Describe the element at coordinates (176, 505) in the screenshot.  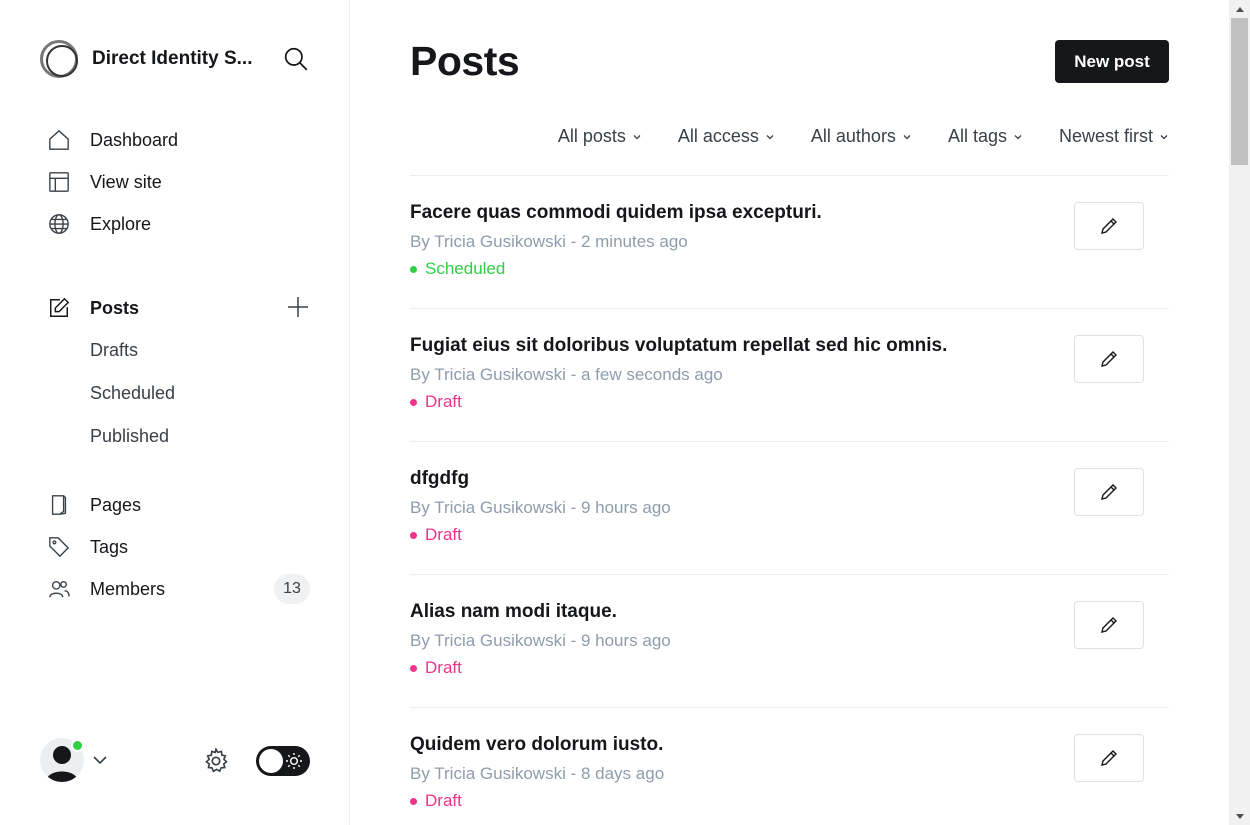
I see `nav-pages: Pages` at that location.